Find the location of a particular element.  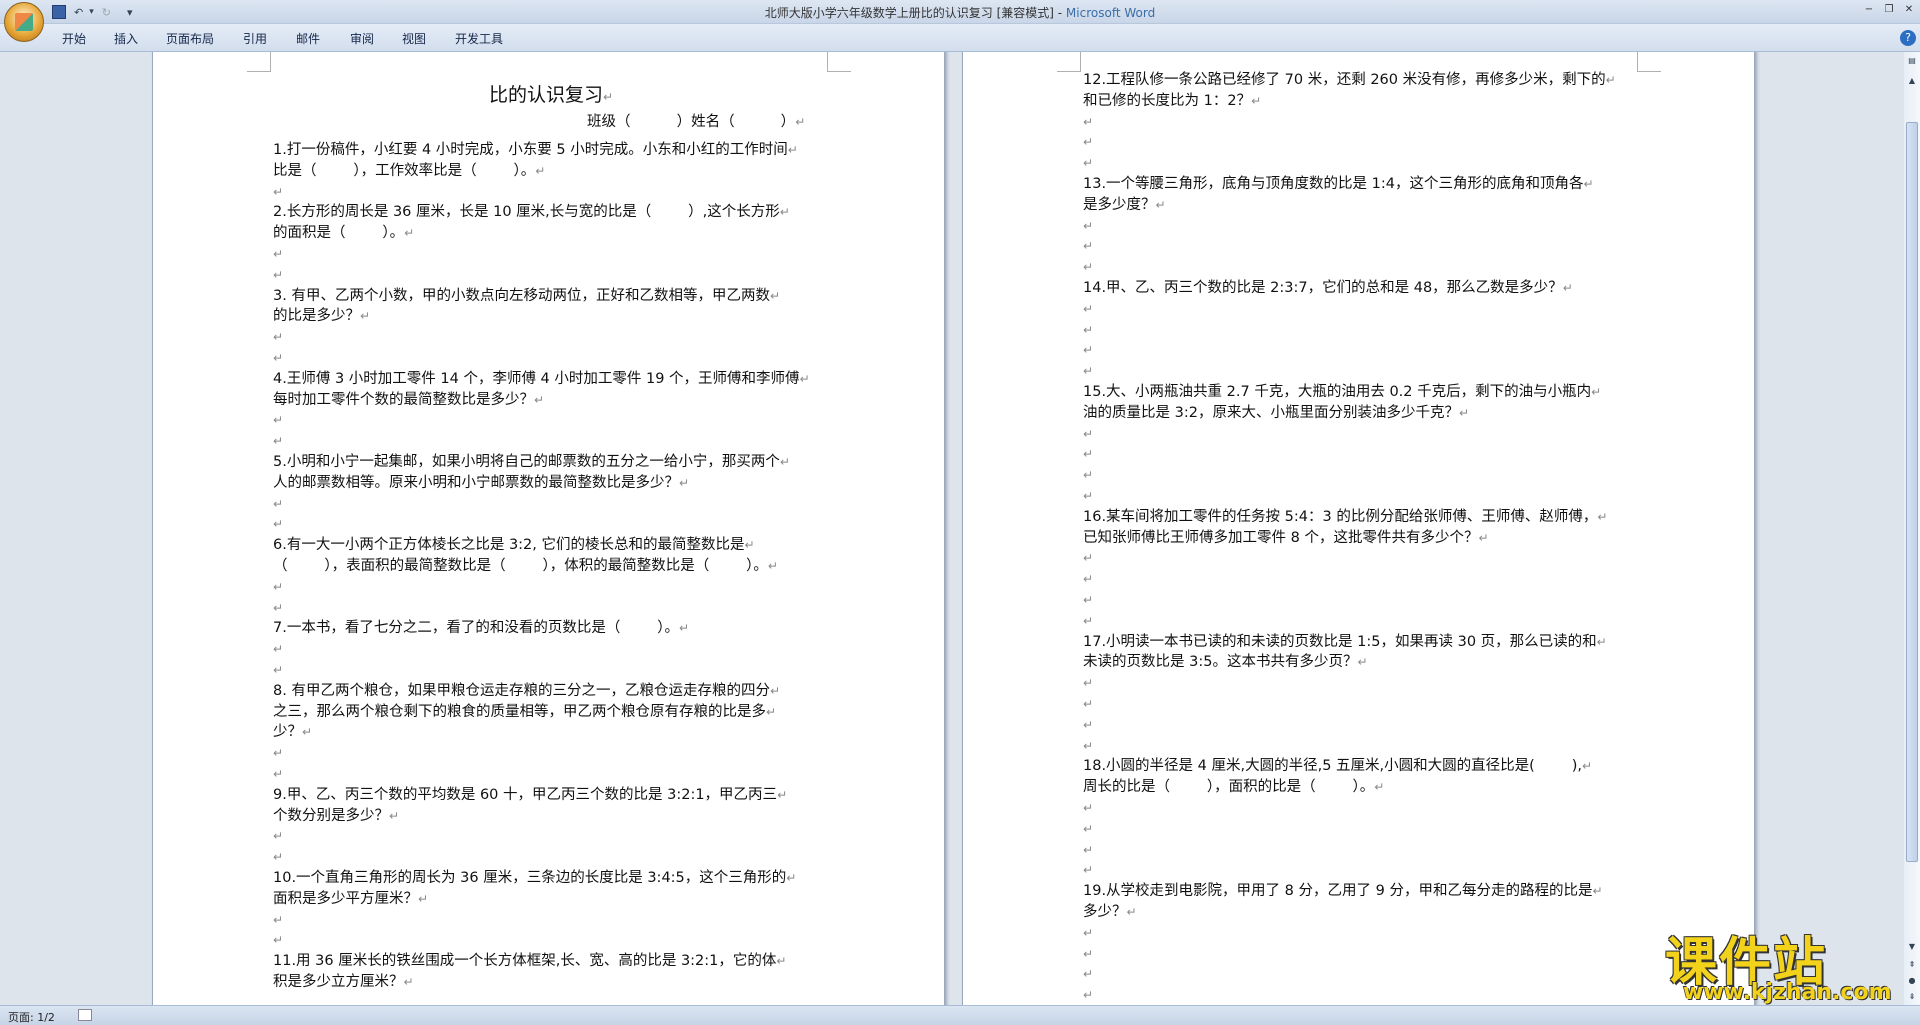

document-line-text: 已知张师傅比王师傅多加工零件 8 个，这批零件共有多少个？ is located at coordinates (1281, 537).